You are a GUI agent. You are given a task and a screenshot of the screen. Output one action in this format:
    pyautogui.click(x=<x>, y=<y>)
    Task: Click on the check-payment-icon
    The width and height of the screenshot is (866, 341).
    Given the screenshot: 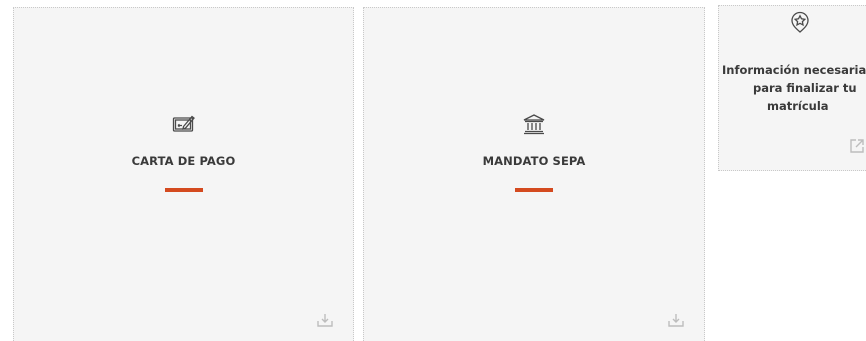 What is the action you would take?
    pyautogui.click(x=183, y=123)
    